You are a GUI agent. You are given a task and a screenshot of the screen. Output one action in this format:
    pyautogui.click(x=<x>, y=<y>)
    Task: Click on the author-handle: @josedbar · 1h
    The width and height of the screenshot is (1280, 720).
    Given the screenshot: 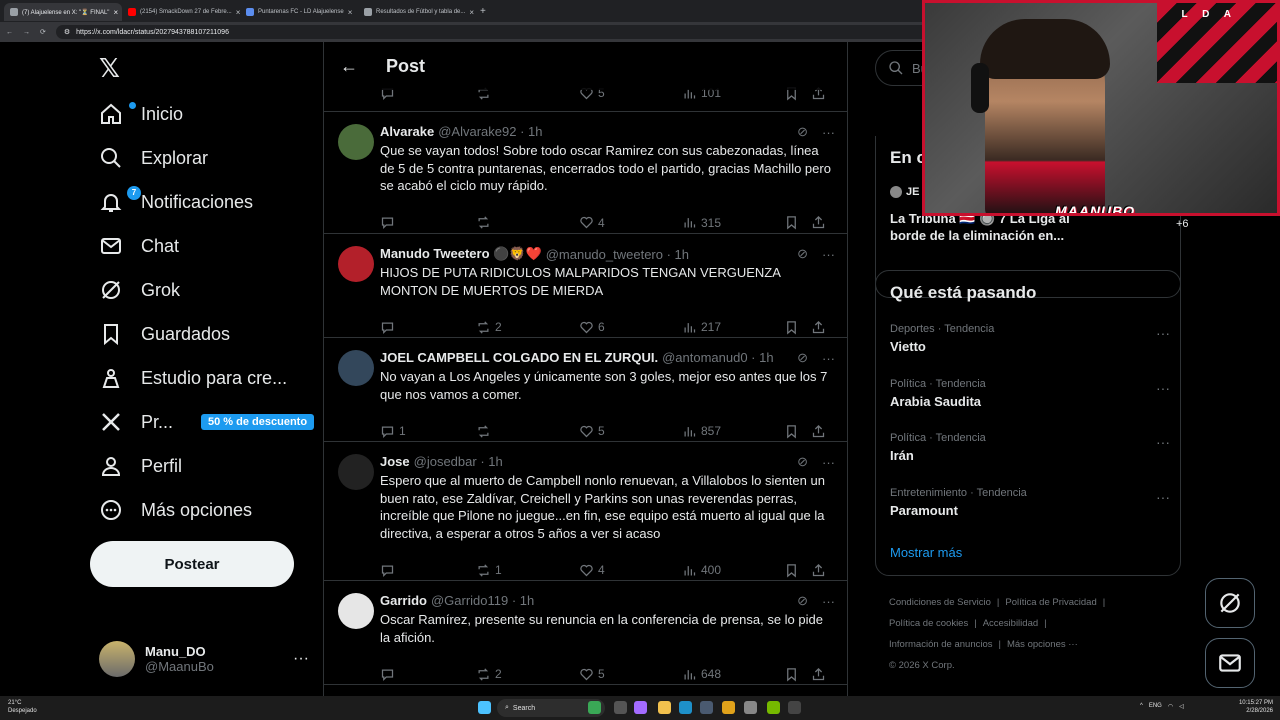 What is the action you would take?
    pyautogui.click(x=458, y=461)
    